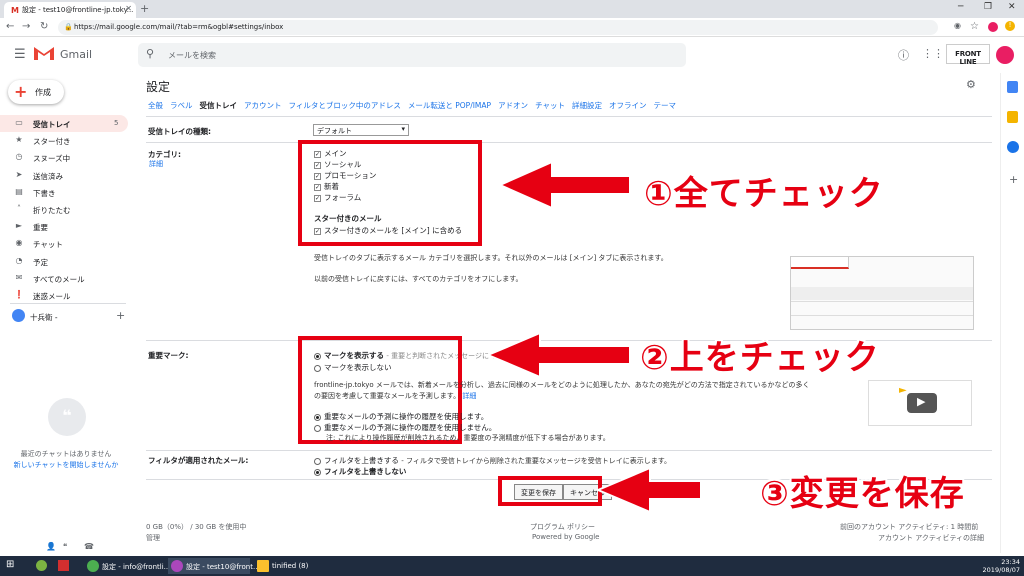 The image size is (1024, 576). What do you see at coordinates (933, 53) in the screenshot?
I see `apps-grid-icon: ⋮⋮` at bounding box center [933, 53].